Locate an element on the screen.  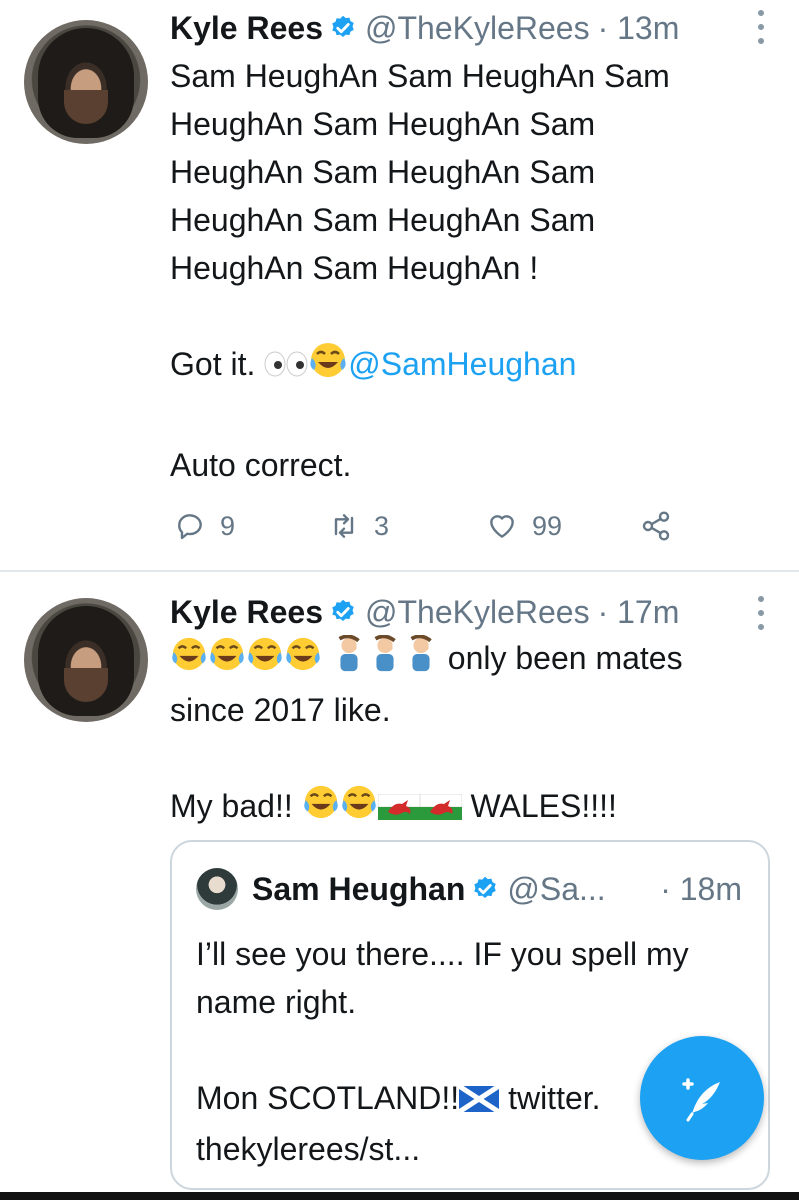
heart-icon is located at coordinates (502, 526).